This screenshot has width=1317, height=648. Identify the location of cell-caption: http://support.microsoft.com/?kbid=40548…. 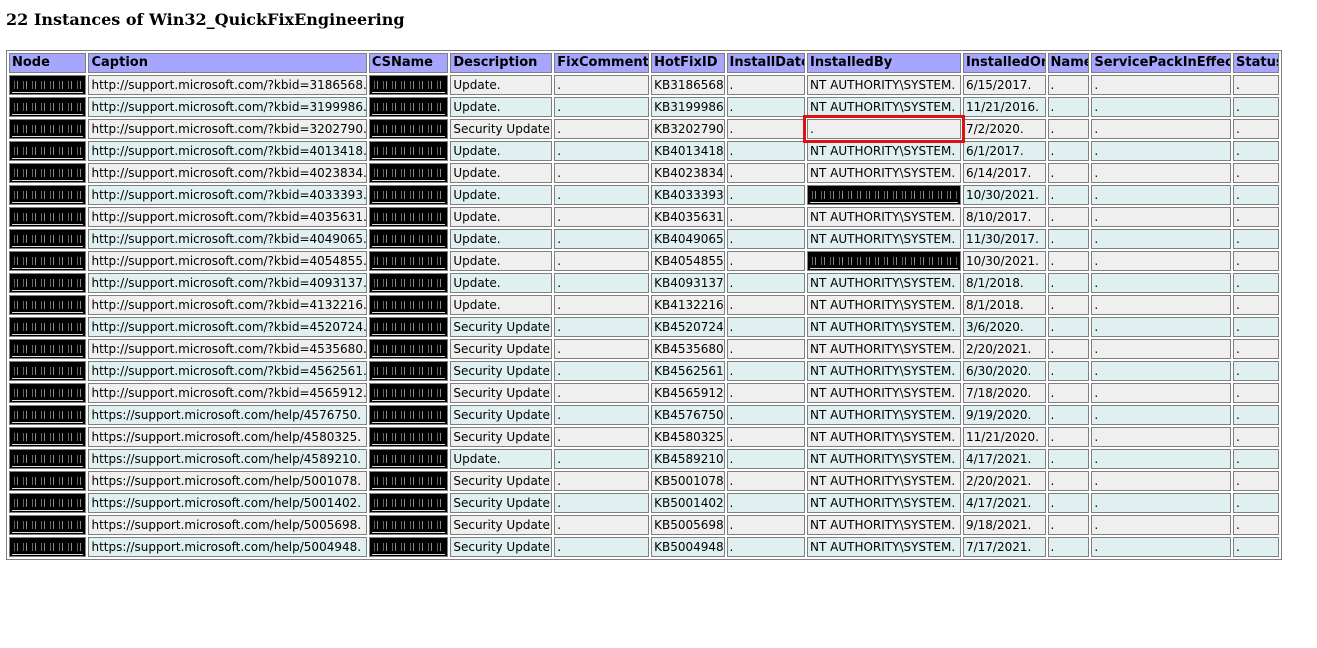
(227, 261).